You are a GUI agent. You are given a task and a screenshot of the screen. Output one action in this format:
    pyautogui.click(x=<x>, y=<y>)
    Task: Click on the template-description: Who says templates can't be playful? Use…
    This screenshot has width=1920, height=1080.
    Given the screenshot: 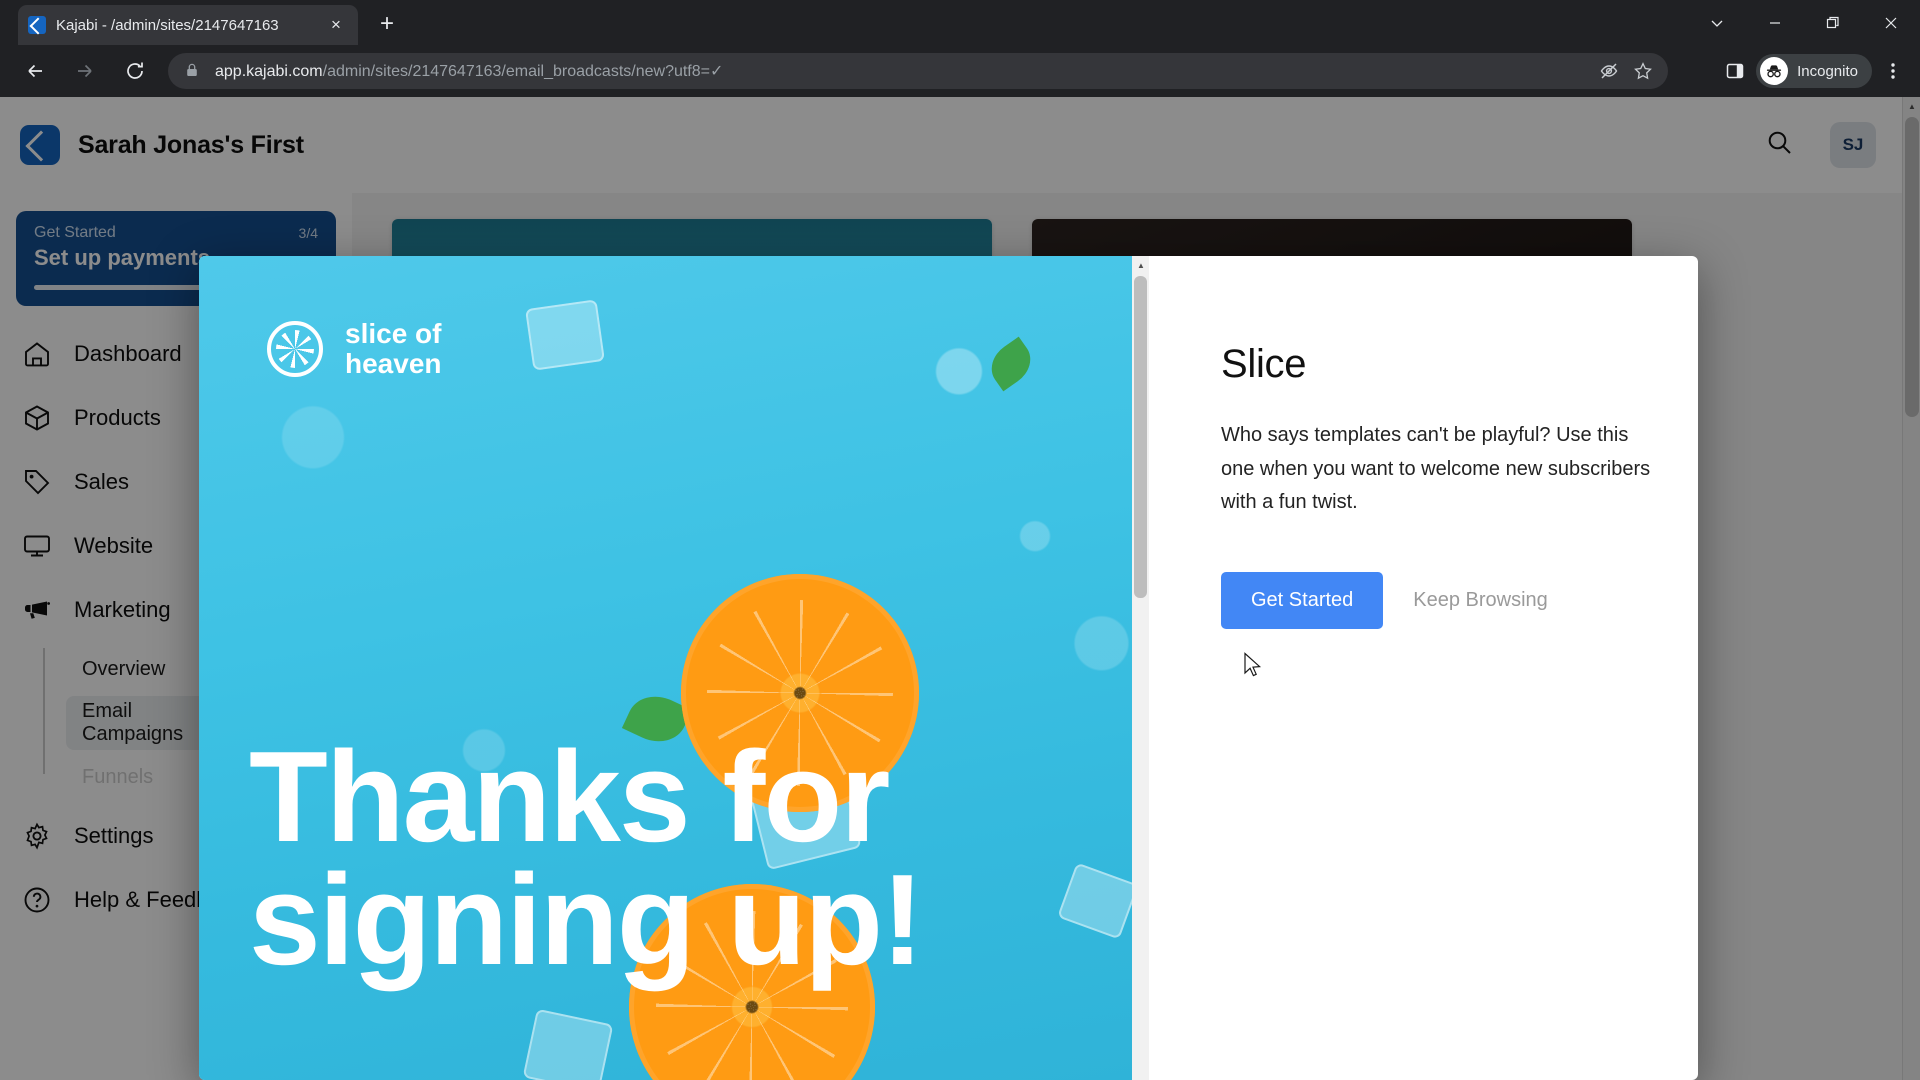 What is the action you would take?
    pyautogui.click(x=1436, y=469)
    